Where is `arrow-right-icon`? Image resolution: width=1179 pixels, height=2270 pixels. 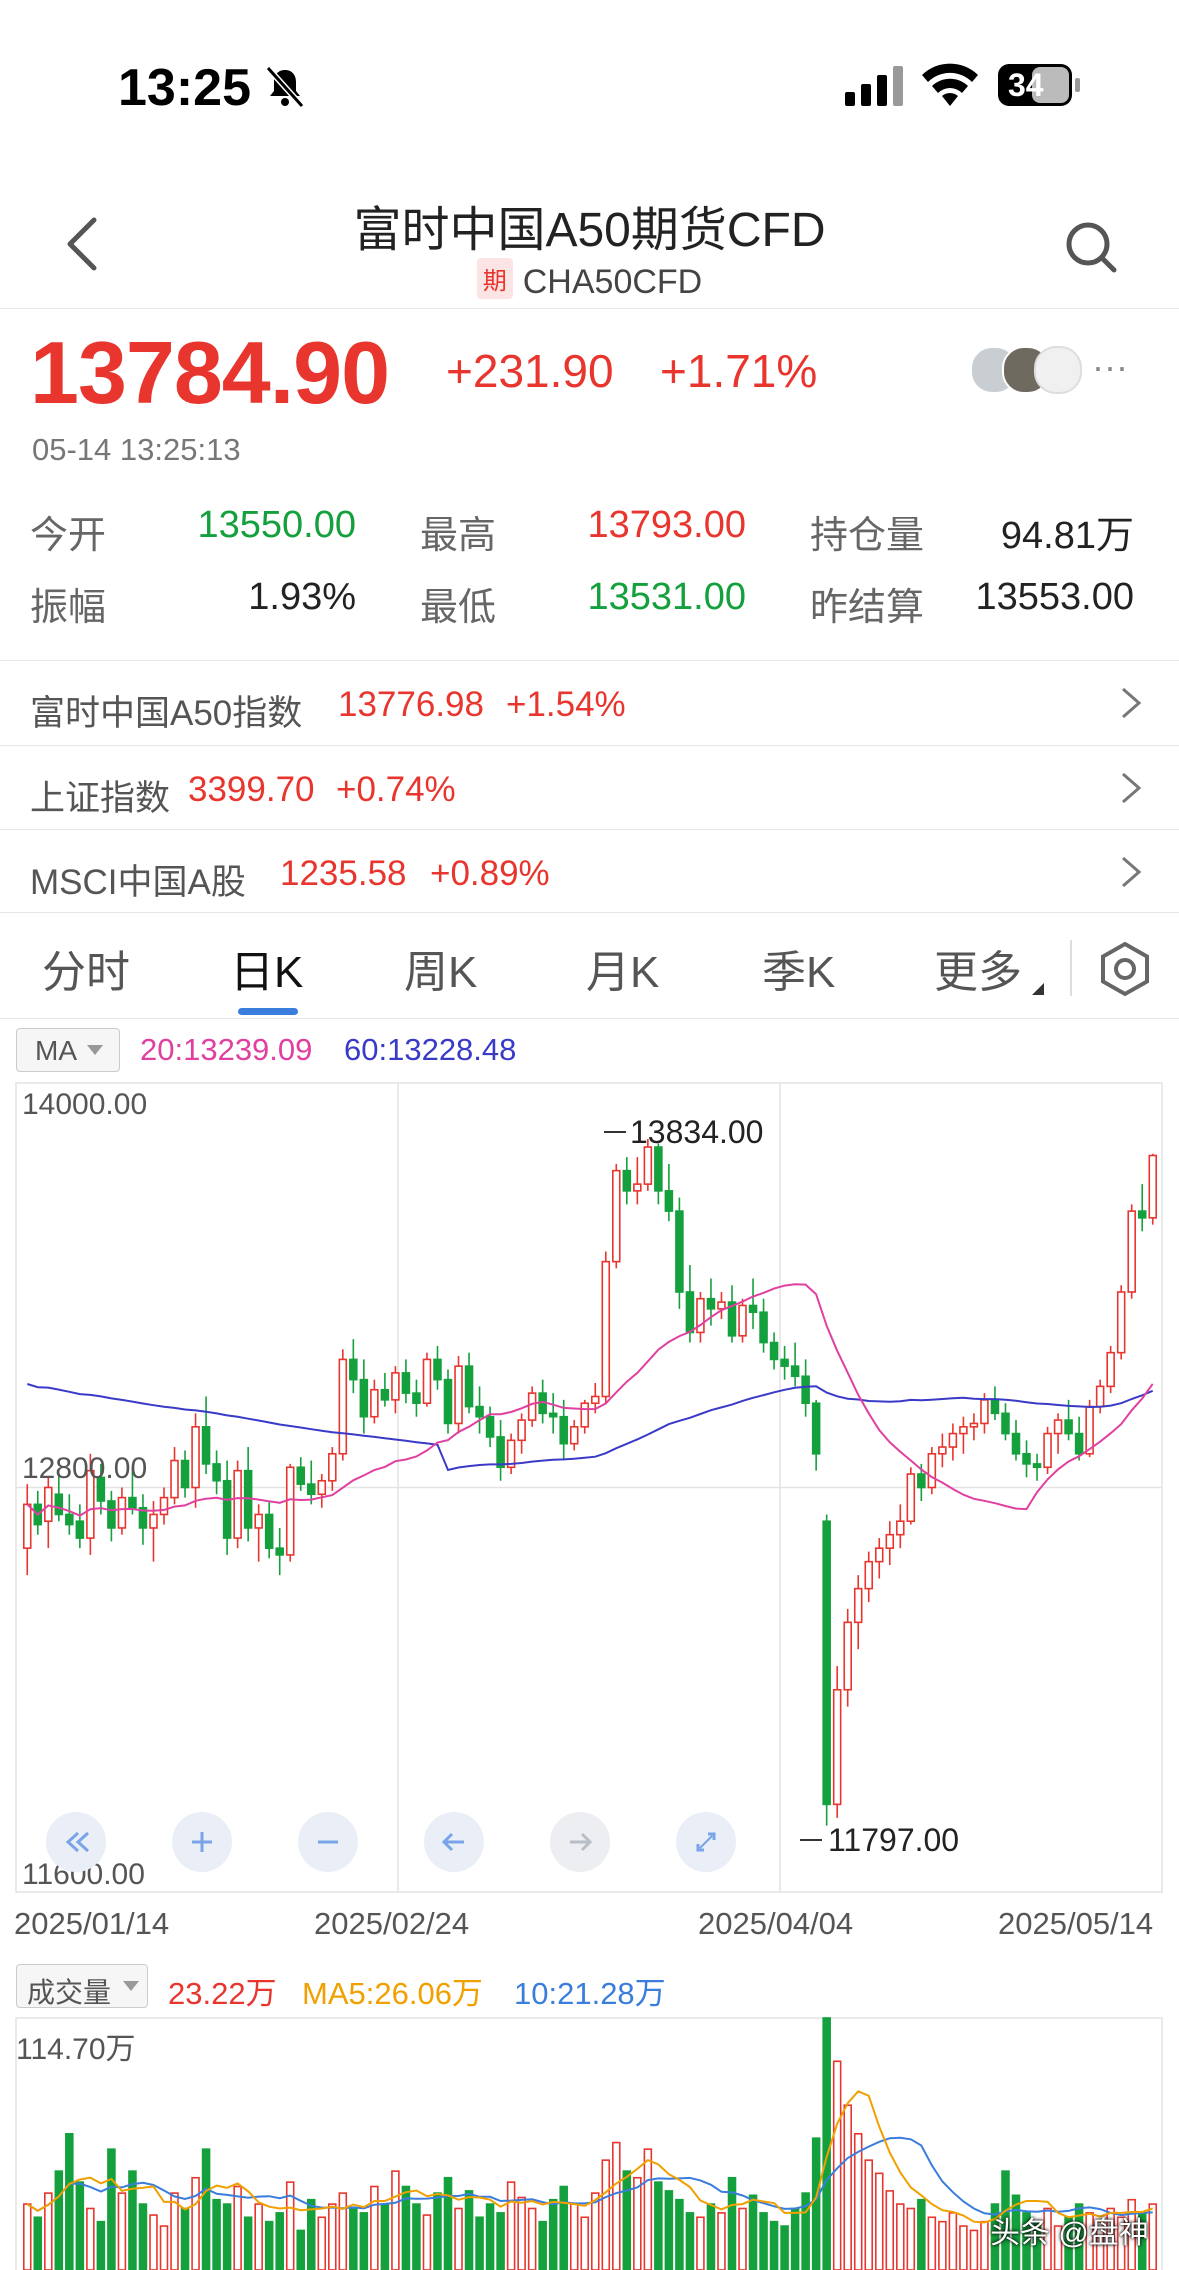 arrow-right-icon is located at coordinates (581, 1842).